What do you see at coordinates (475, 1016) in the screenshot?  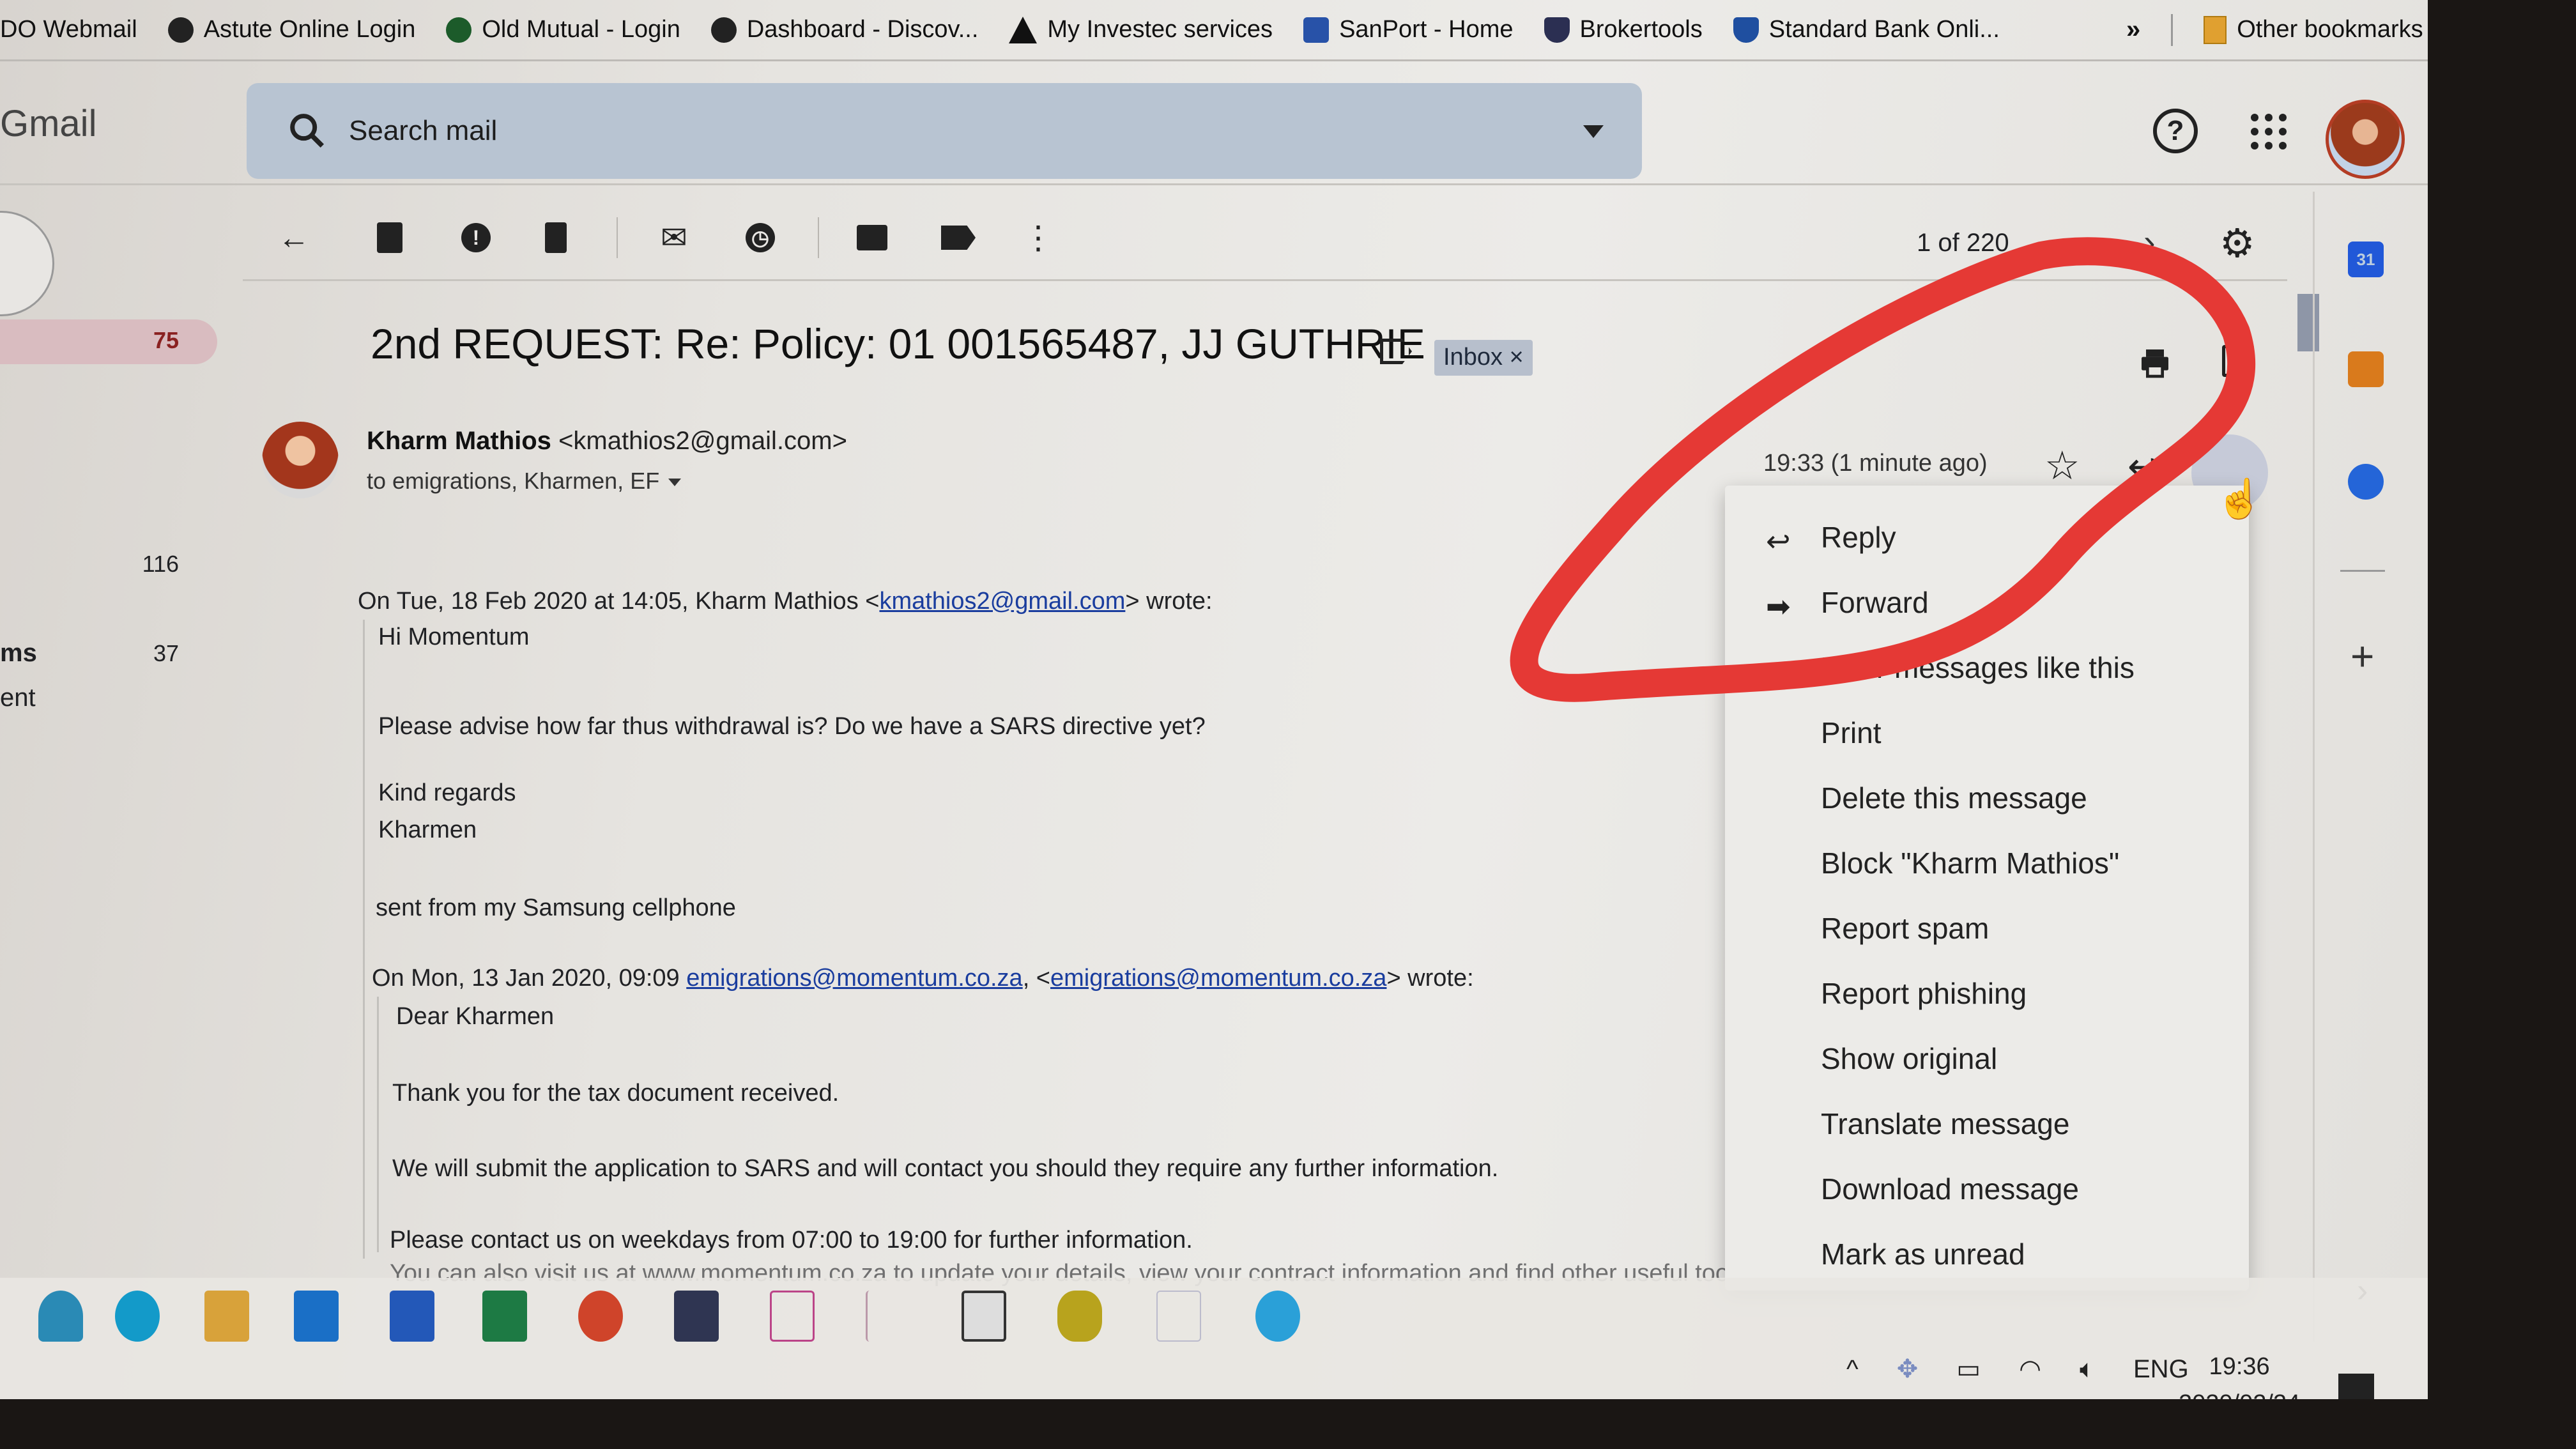 I see `body-text: Dear Kharmen` at bounding box center [475, 1016].